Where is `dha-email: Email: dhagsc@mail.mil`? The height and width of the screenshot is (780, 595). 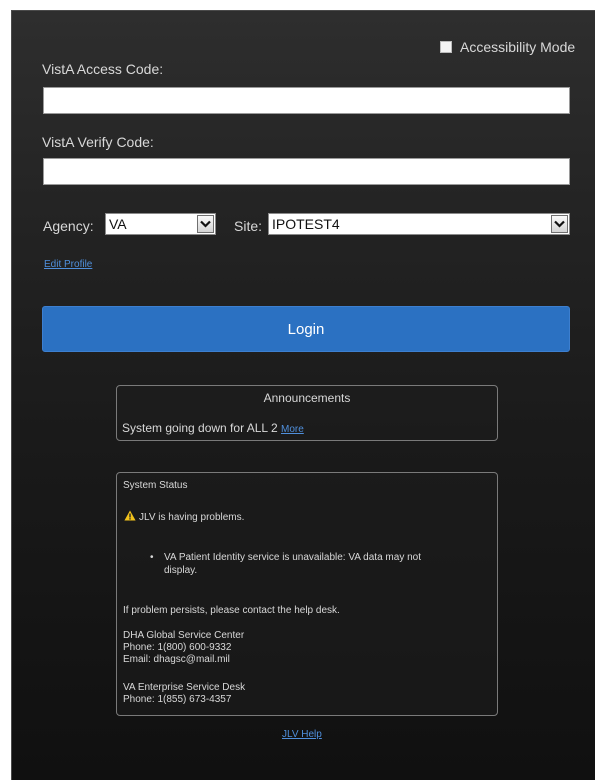 dha-email: Email: dhagsc@mail.mil is located at coordinates (176, 659).